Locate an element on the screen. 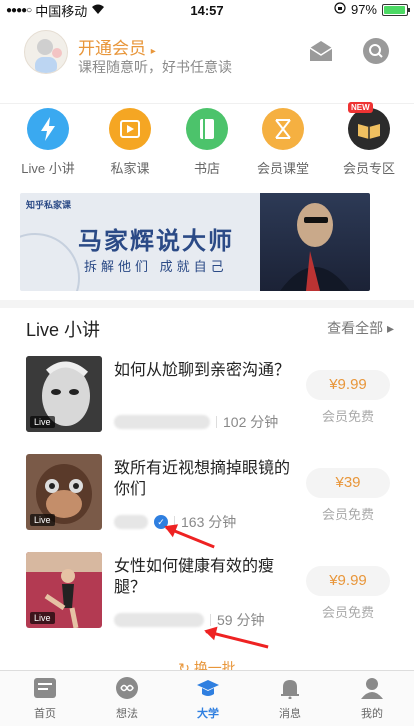 Image resolution: width=414 pixels, height=726 pixels. course-duration: 59 分钟 is located at coordinates (241, 620).